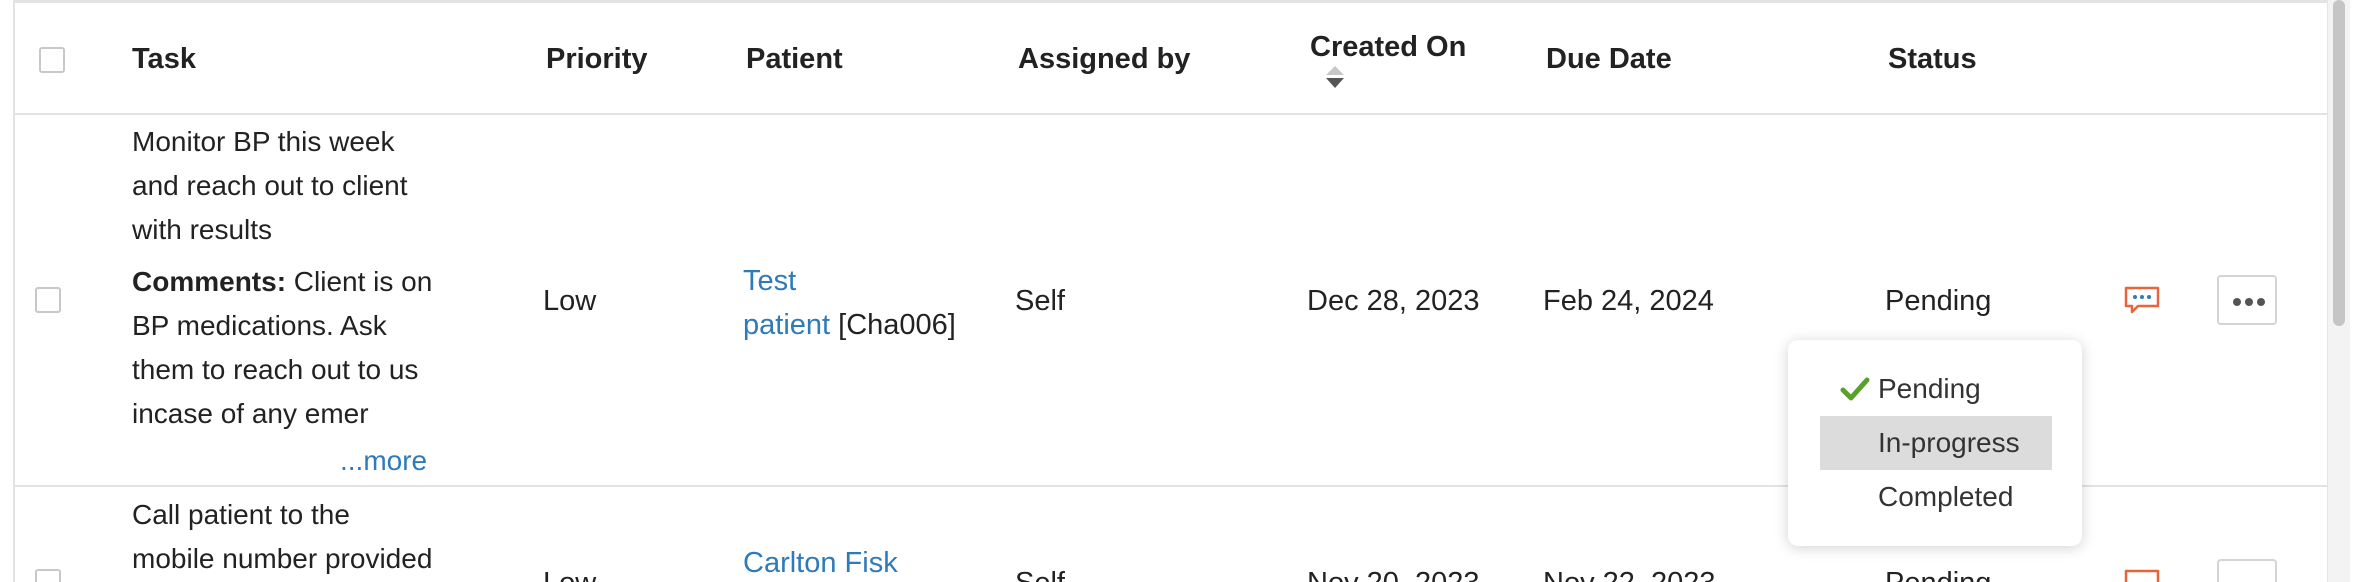 The image size is (2364, 582). Describe the element at coordinates (897, 325) in the screenshot. I see `patient-id: [Cha006]` at that location.